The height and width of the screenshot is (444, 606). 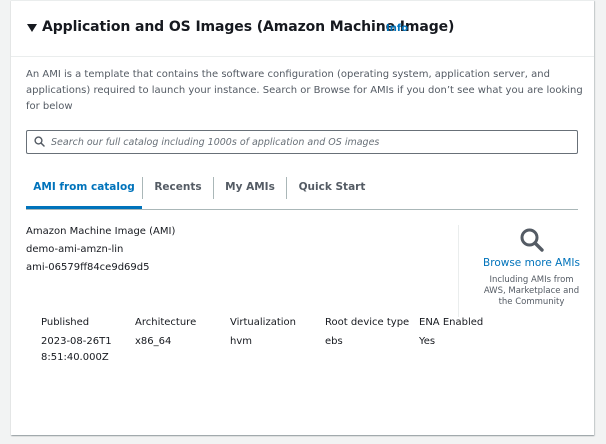 I want to click on info-link: Info, so click(x=397, y=28).